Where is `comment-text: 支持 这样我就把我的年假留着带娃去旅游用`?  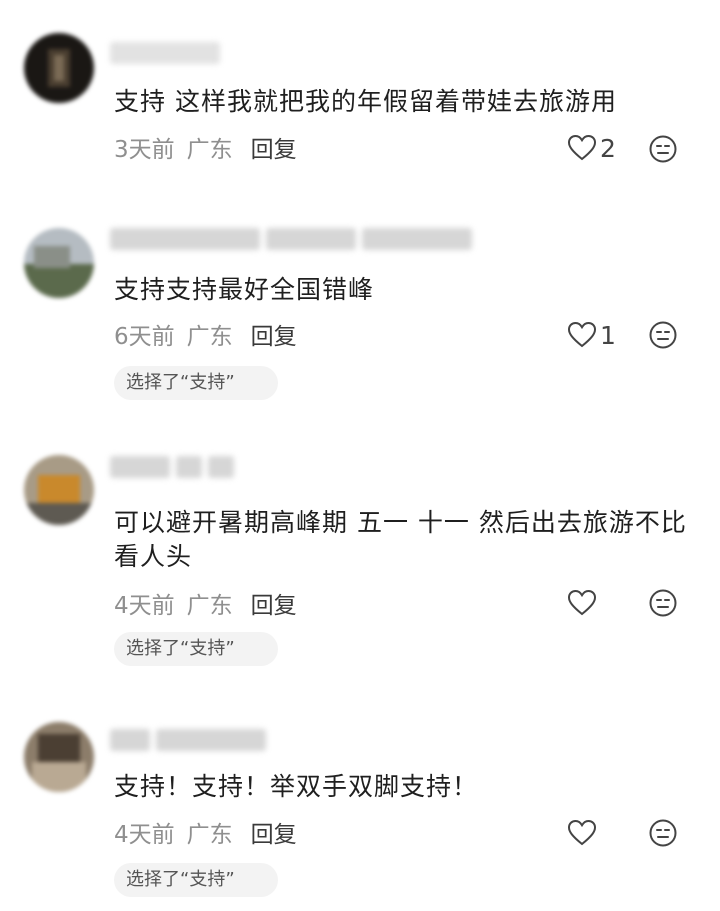
comment-text: 支持 这样我就把我的年假留着带娃去旅游用 is located at coordinates (365, 101).